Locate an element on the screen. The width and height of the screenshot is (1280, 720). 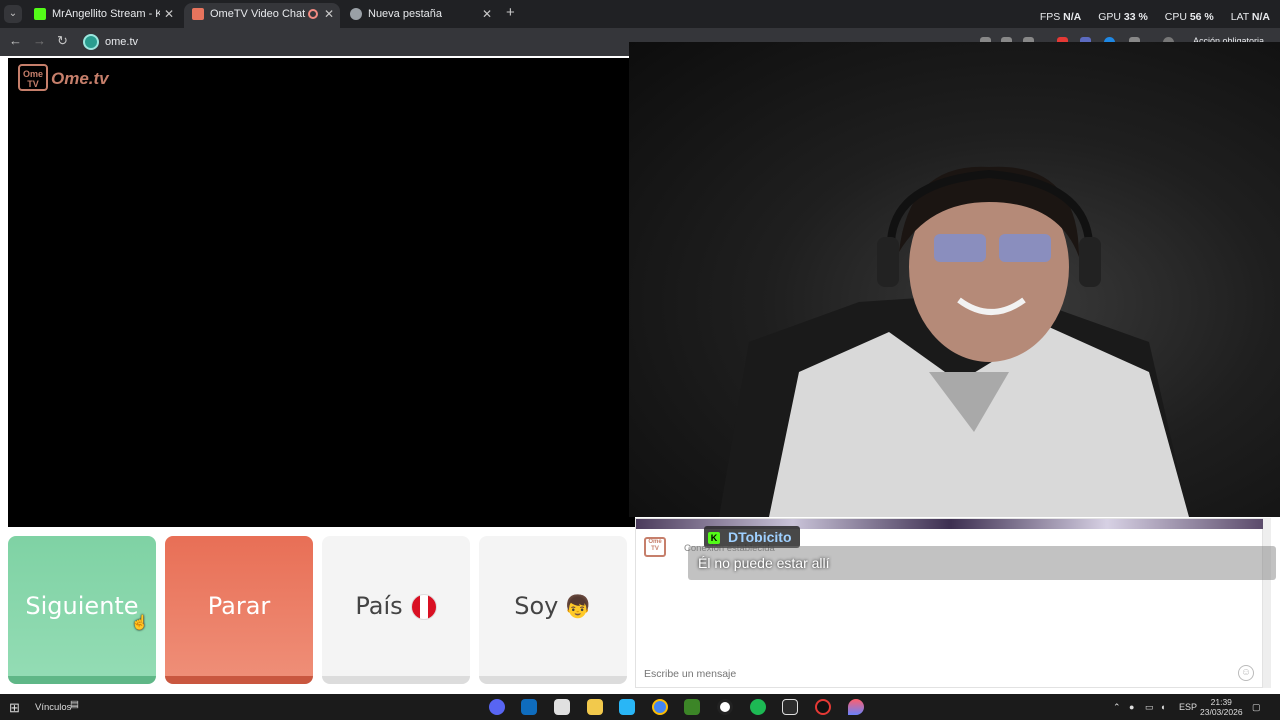
ometv-favicon-icon is located at coordinates (198, 14).